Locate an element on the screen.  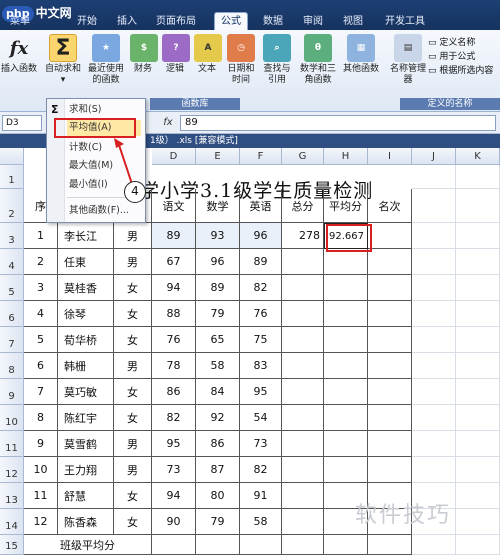
cell-student-name: 莫巧敏 is located at coordinates (86, 392).